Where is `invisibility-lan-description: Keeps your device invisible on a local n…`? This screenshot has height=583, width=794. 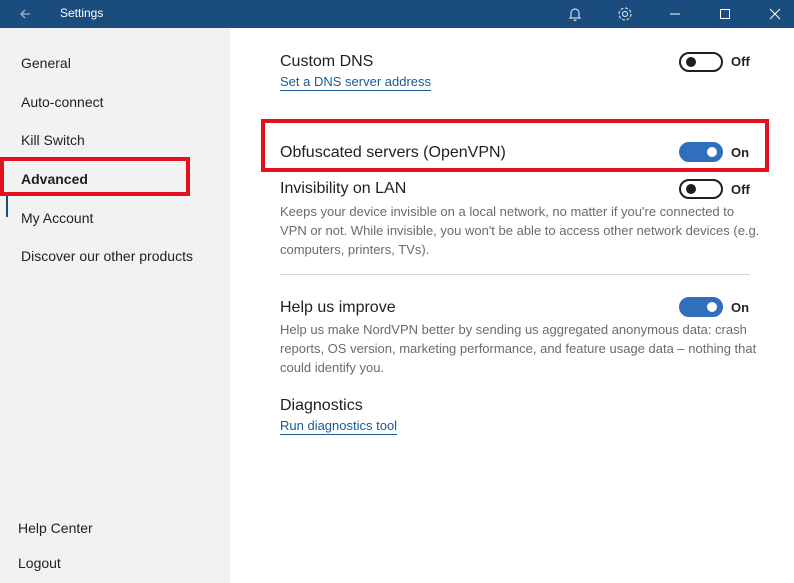 invisibility-lan-description: Keeps your device invisible on a local n… is located at coordinates (520, 230).